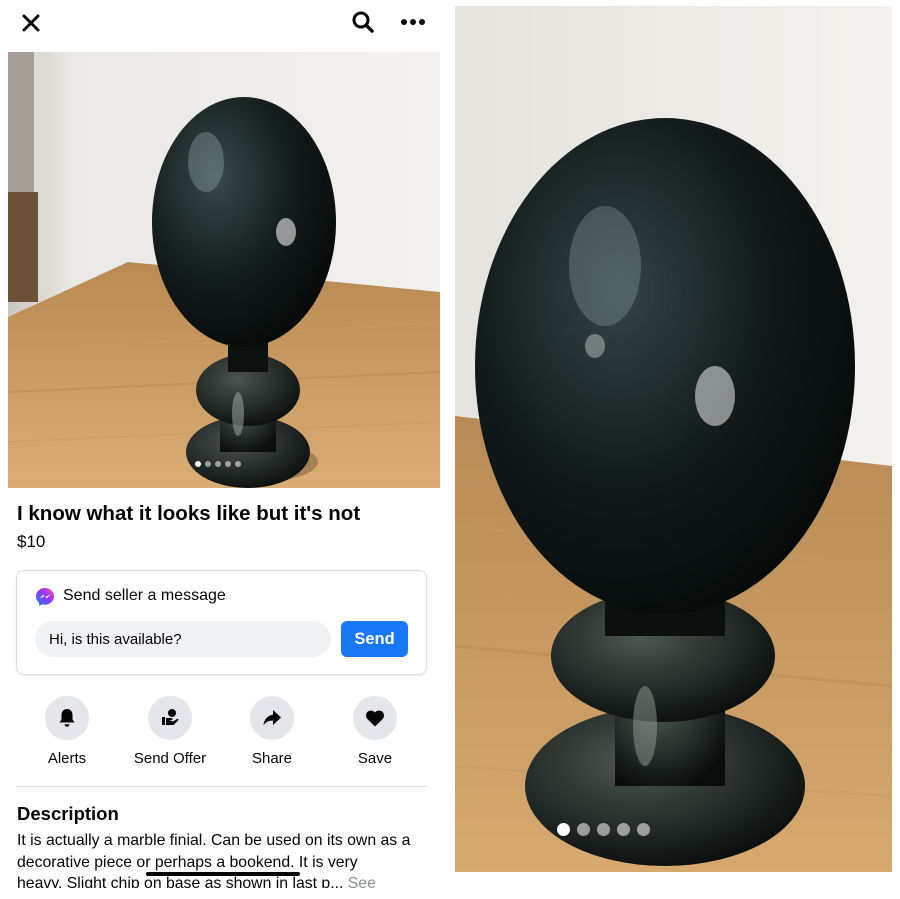  What do you see at coordinates (144, 595) in the screenshot?
I see `message-heading: Send seller a message` at bounding box center [144, 595].